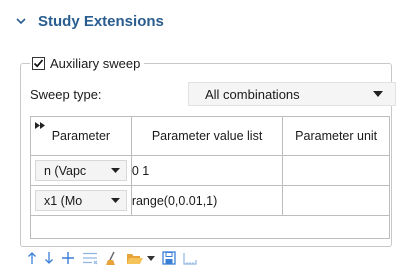 The image size is (414, 274). I want to click on list-button, so click(90, 258).